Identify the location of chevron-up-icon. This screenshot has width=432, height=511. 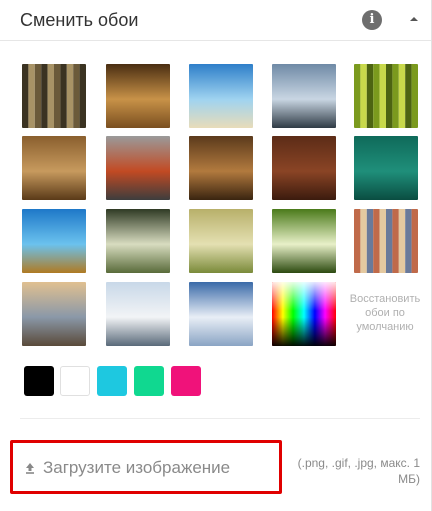
(414, 19).